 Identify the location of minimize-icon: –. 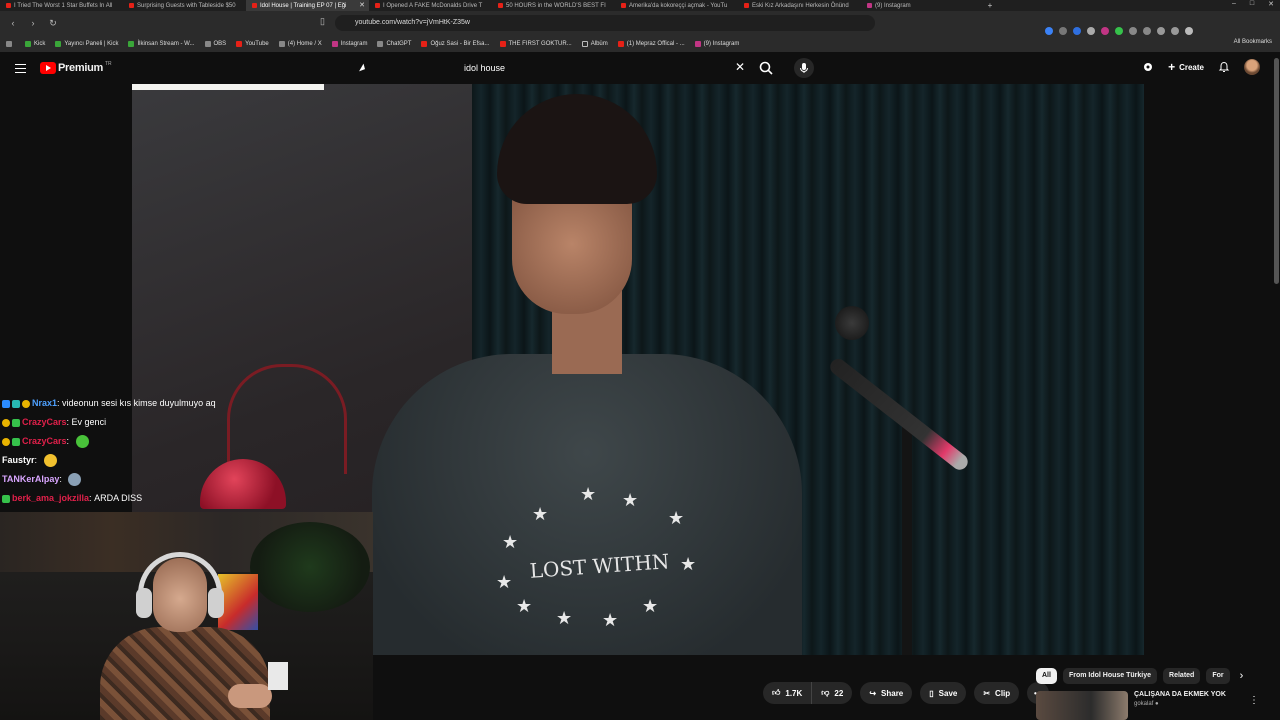
(1234, 4).